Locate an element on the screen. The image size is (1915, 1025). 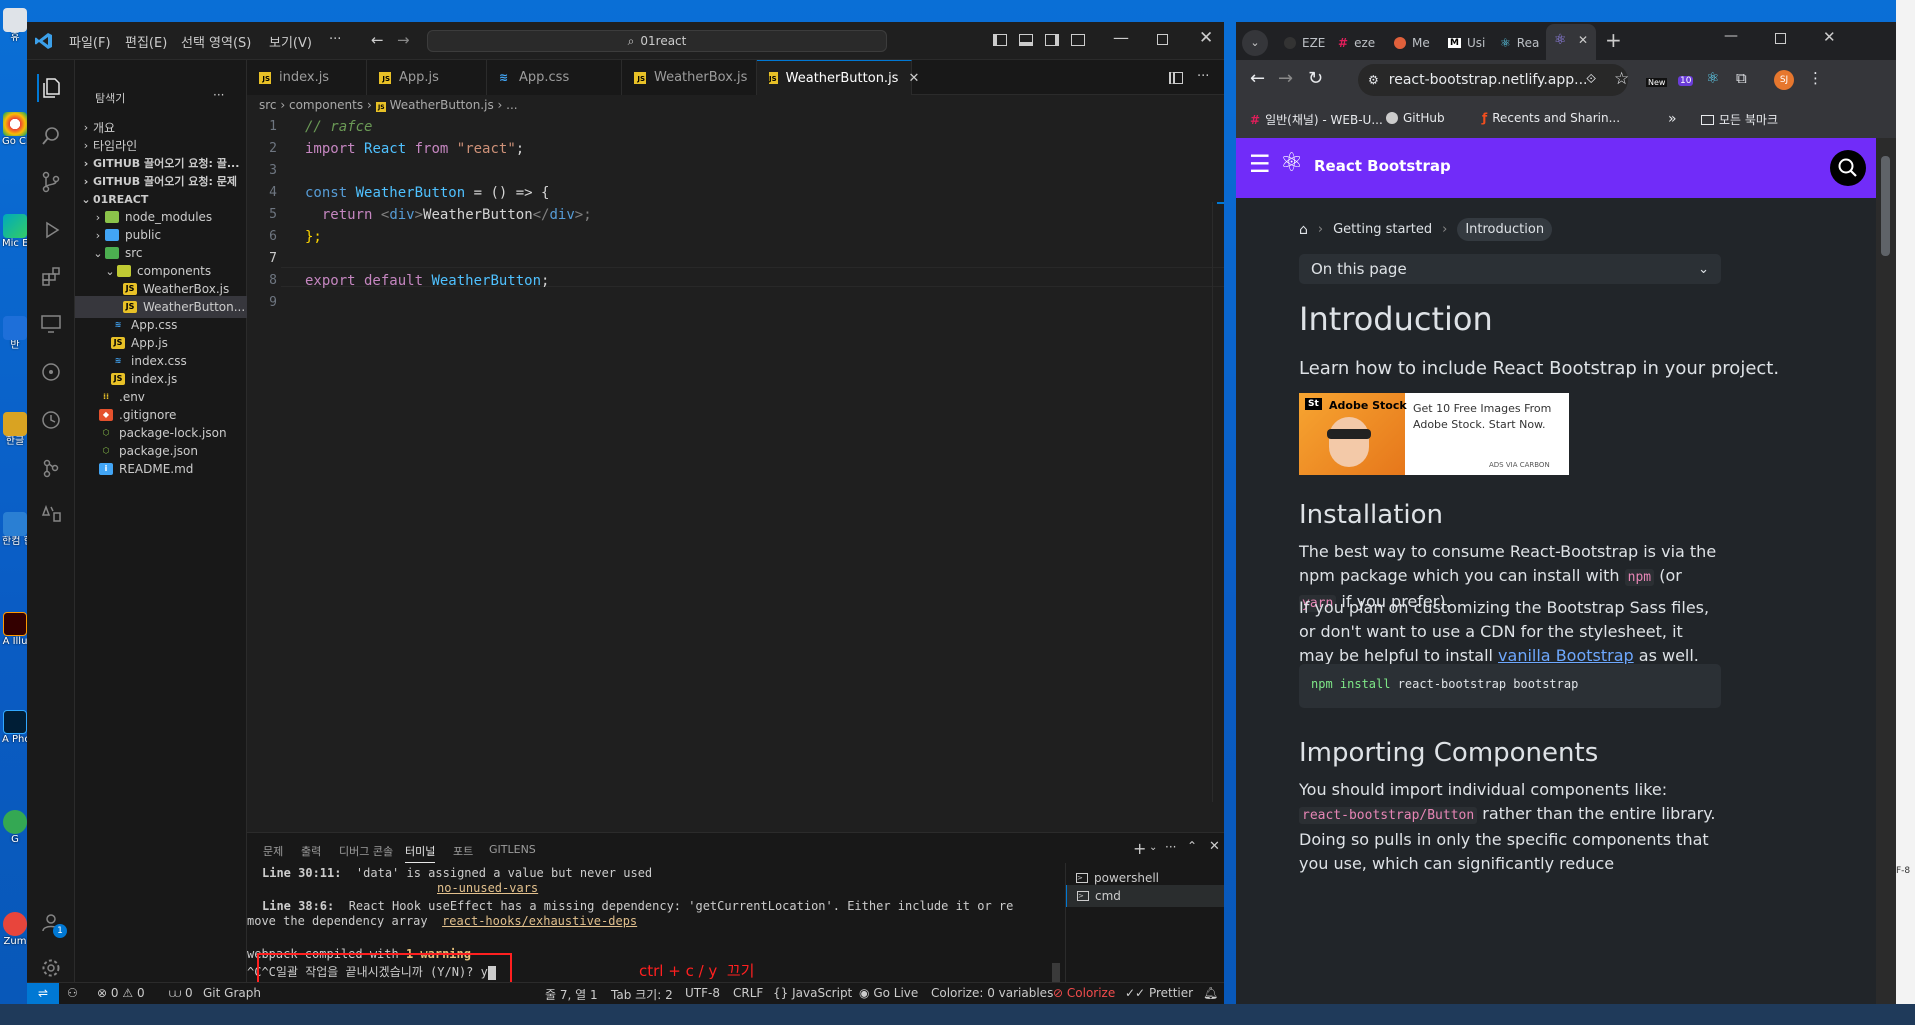
breadcrumb-item: WeatherButton.js is located at coordinates (442, 105).